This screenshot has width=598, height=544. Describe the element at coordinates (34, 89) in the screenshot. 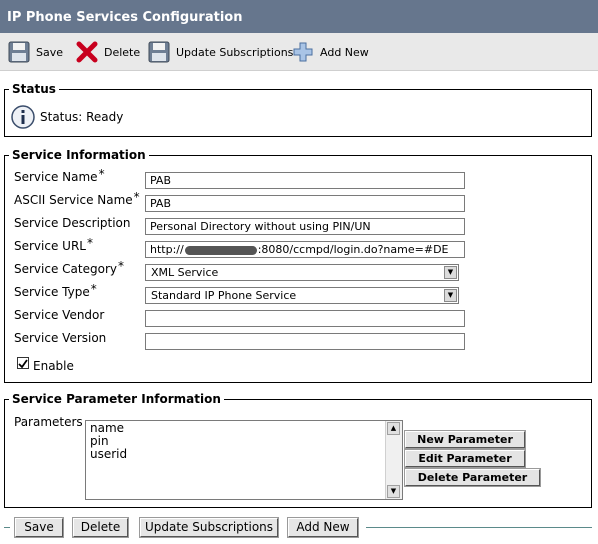

I see `status-header: Status` at that location.